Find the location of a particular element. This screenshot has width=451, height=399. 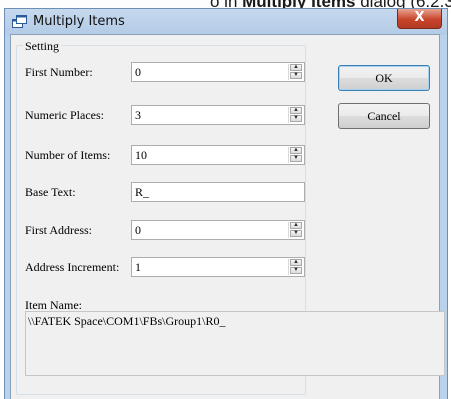

first-address-value: 0 is located at coordinates (138, 230).